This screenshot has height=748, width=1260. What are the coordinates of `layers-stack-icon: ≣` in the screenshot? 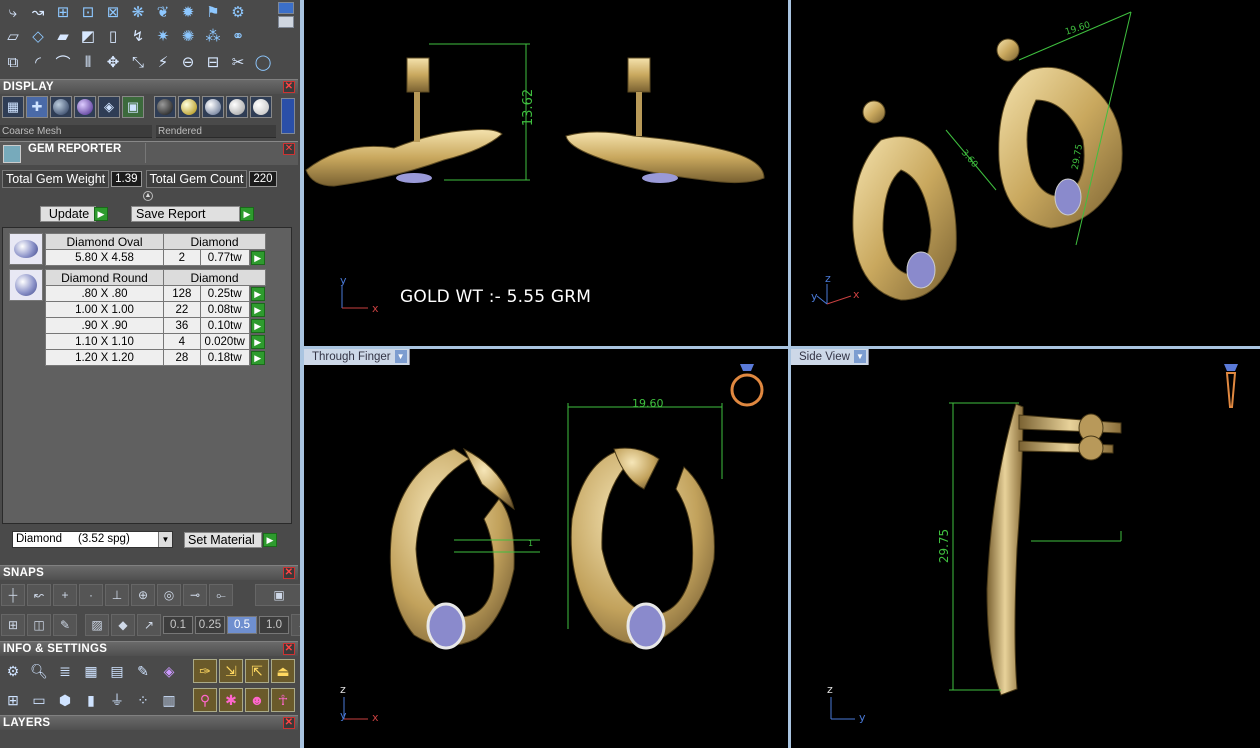 It's located at (65, 671).